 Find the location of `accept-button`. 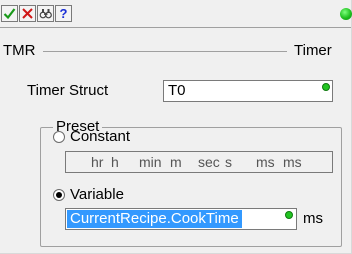

accept-button is located at coordinates (9, 13).